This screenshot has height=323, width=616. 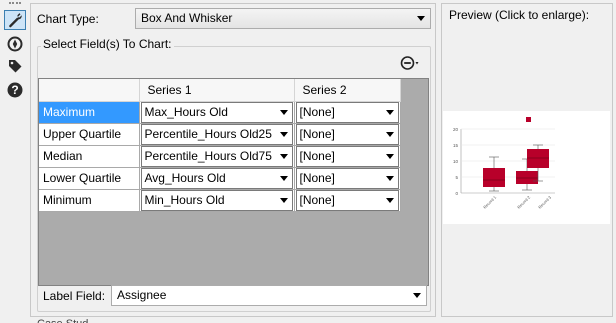 What do you see at coordinates (545, 202) in the screenshot?
I see `x-tick-label: Record 3` at bounding box center [545, 202].